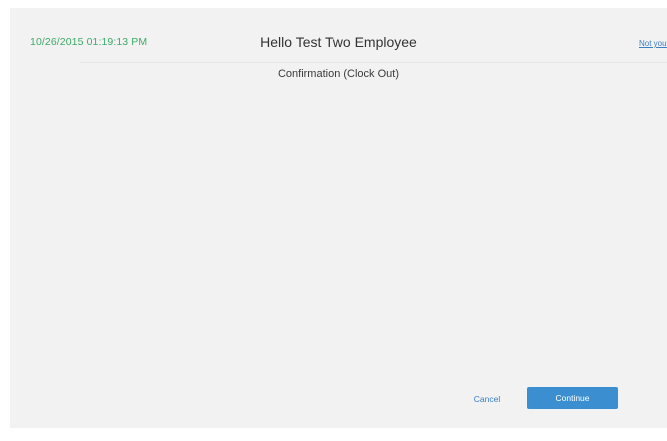 This screenshot has width=667, height=441. Describe the element at coordinates (487, 399) in the screenshot. I see `cancel-link: Cancel` at that location.